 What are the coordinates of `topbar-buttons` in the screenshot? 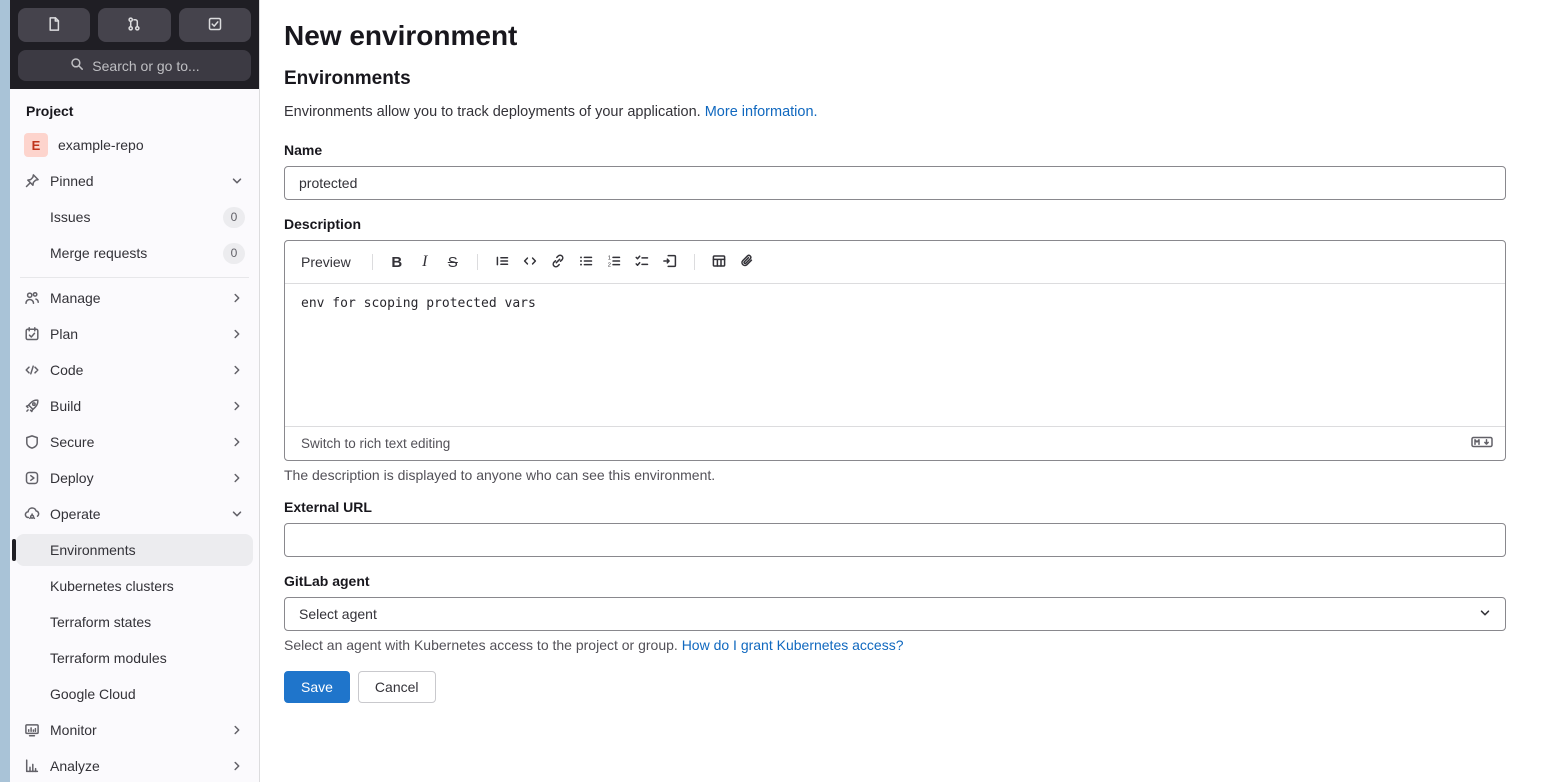 It's located at (134, 25).